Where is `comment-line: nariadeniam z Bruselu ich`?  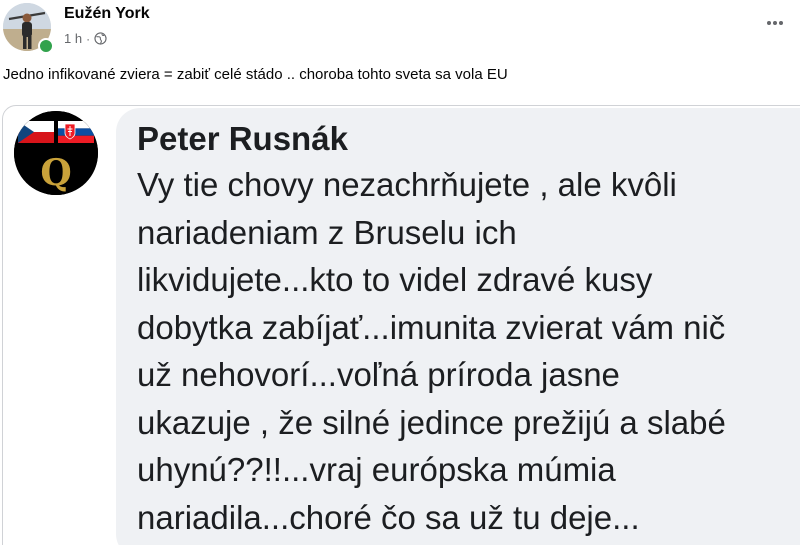 comment-line: nariadeniam z Bruselu ich is located at coordinates (327, 232).